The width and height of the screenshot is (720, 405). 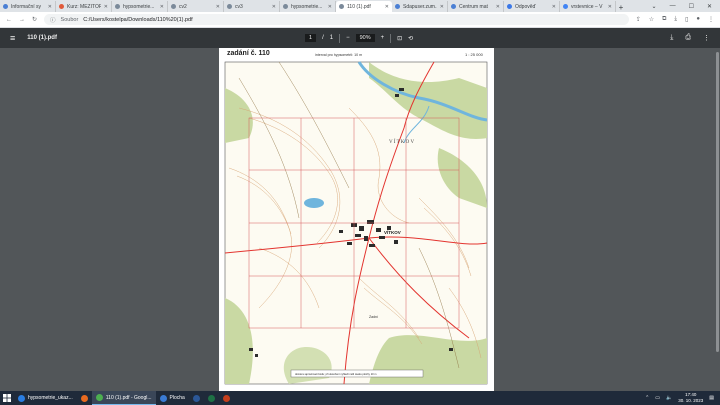 I want to click on tab-title: Informační sy, so click(x=26, y=6).